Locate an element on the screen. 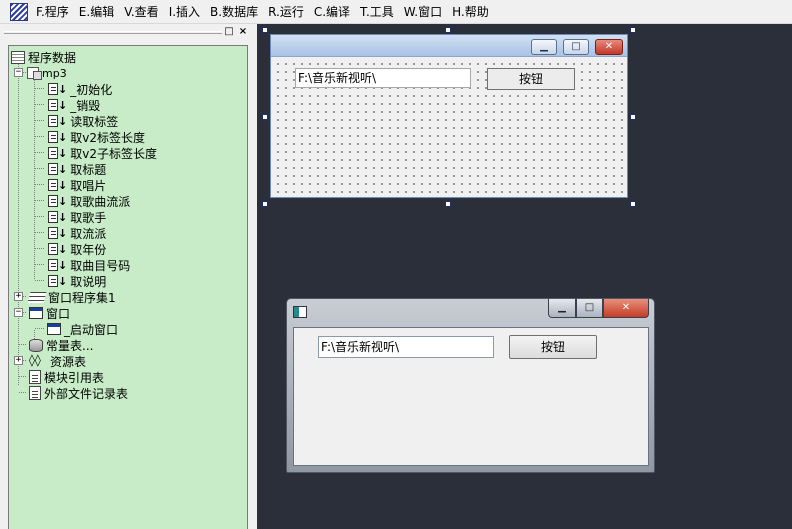 Image resolution: width=792 pixels, height=529 pixels. module-icon is located at coordinates (34, 73).